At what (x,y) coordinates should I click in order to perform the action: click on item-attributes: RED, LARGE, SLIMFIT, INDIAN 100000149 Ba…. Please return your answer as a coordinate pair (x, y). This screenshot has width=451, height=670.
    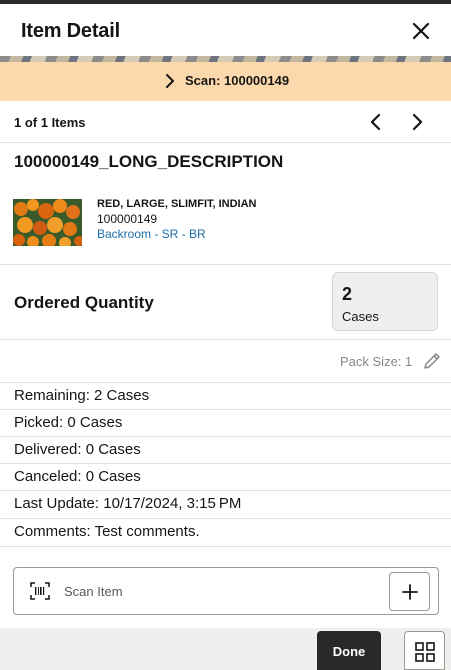
    Looking at the image, I should click on (177, 219).